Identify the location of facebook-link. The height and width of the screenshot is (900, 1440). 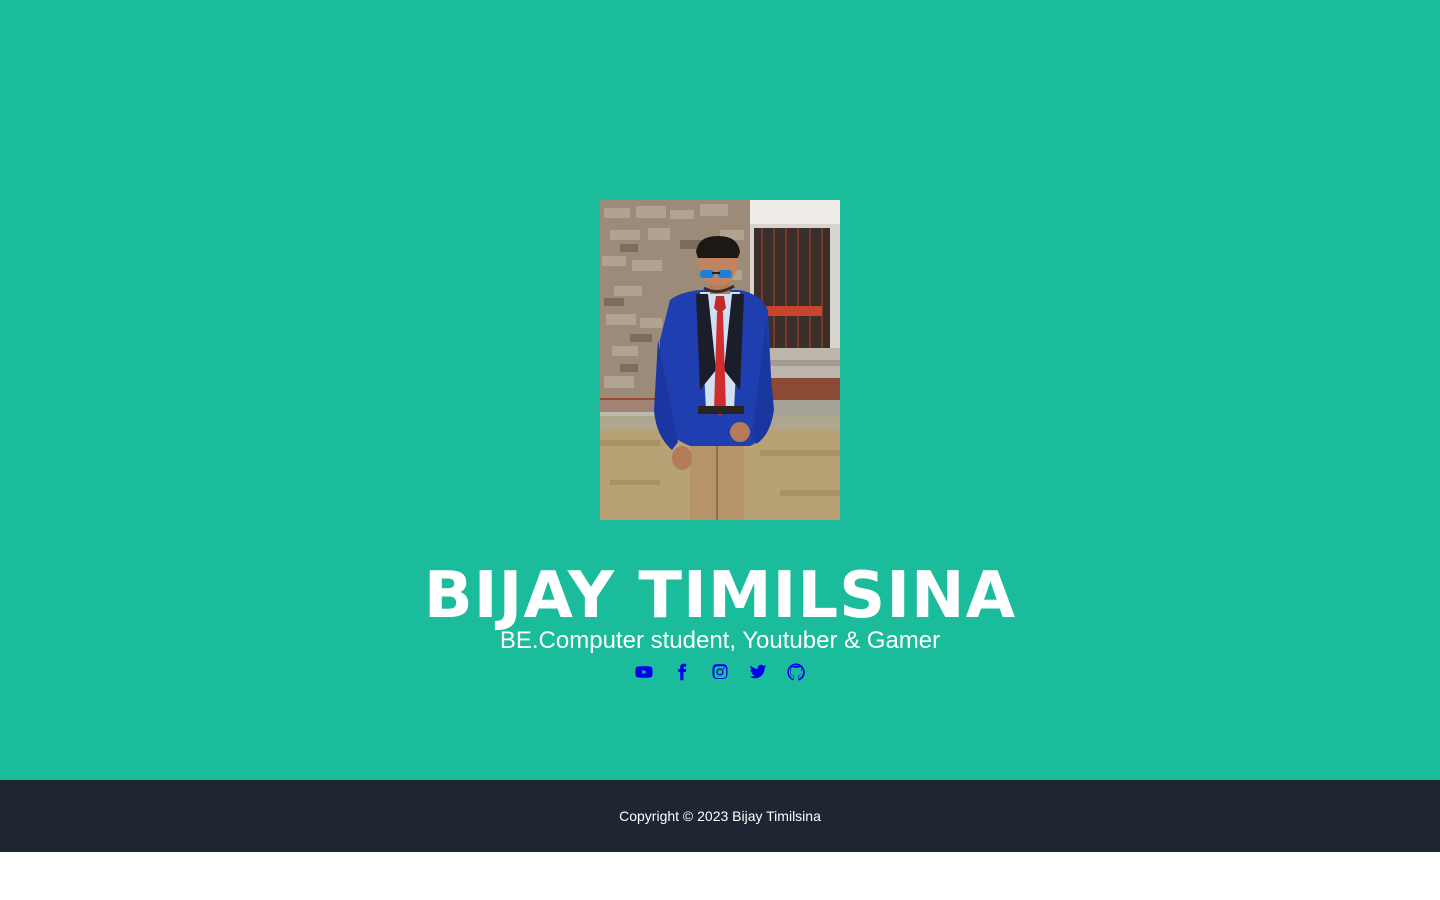
(682, 672).